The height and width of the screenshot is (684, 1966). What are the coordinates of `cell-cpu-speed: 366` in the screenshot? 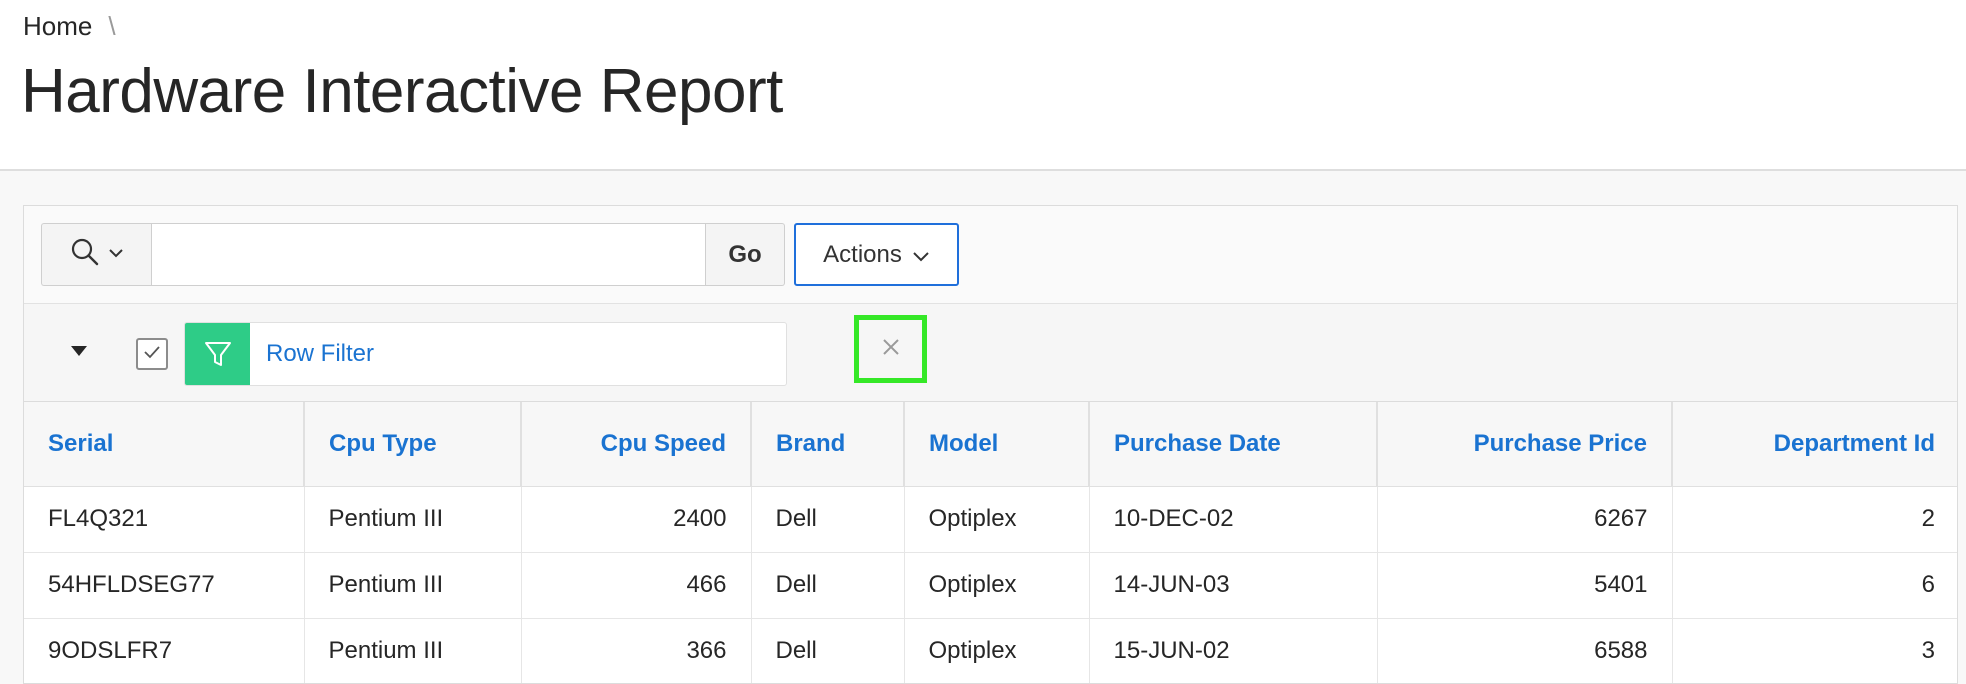 It's located at (636, 650).